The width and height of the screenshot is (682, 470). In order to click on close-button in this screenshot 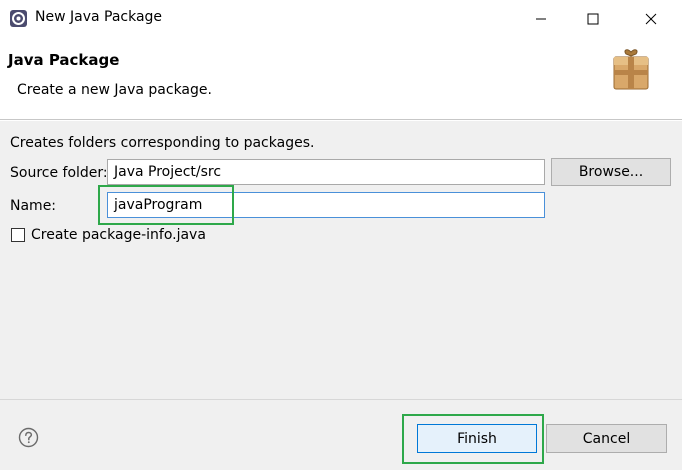, I will do `click(651, 19)`.